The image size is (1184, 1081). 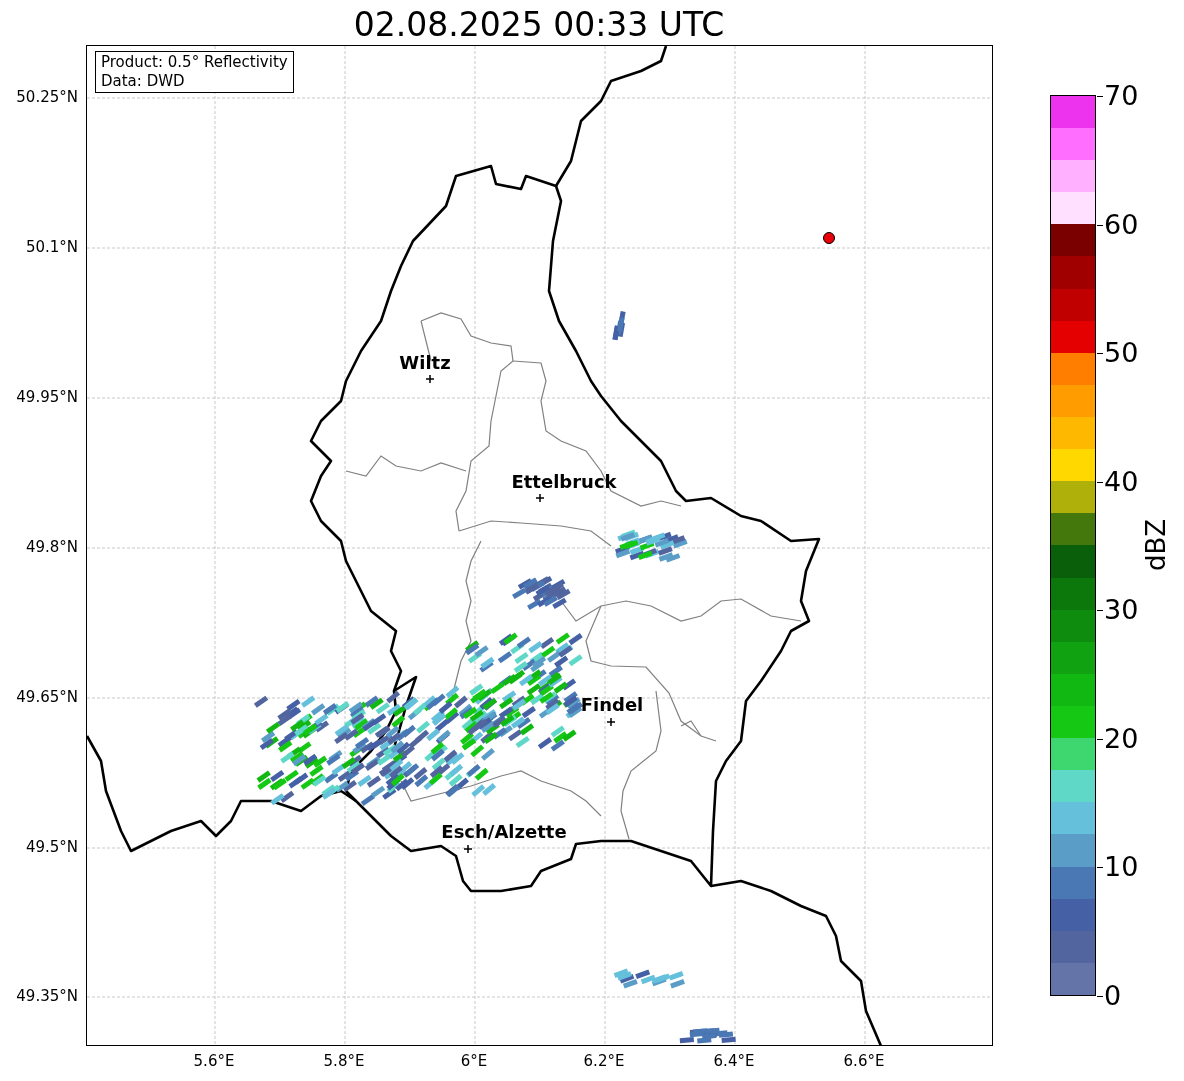 I want to click on colorbar-tick-label: 40, so click(x=1121, y=481).